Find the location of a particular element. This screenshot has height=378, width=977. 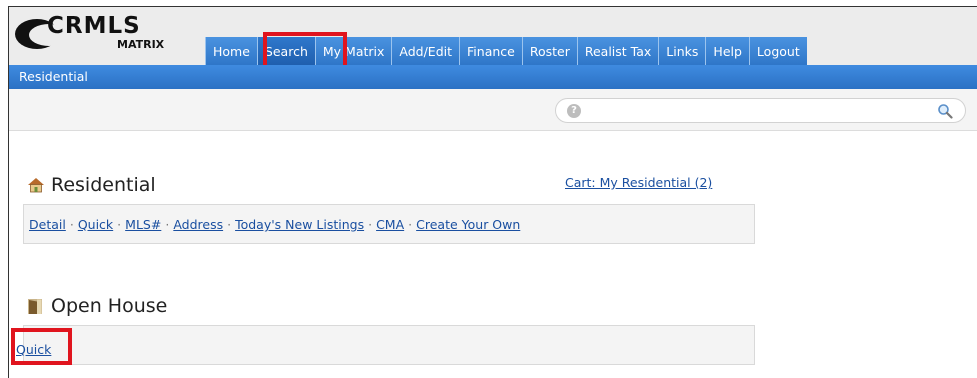

nav-tab-roster: Roster is located at coordinates (549, 51).